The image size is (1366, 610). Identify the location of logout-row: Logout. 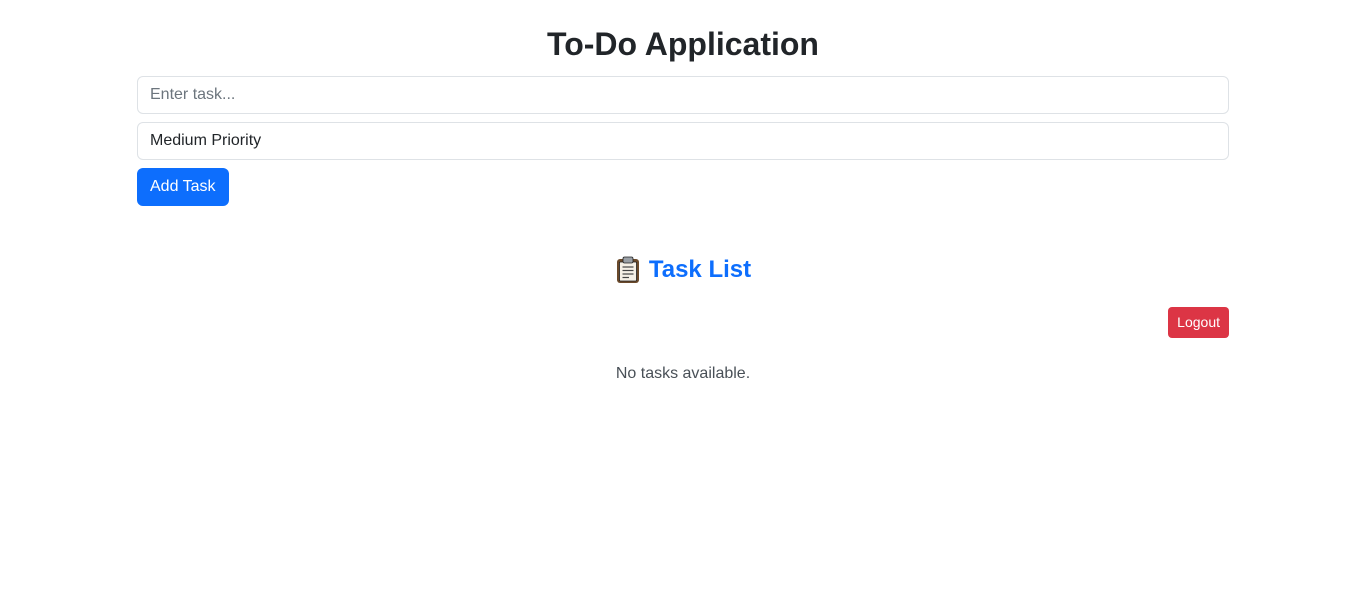
(683, 322).